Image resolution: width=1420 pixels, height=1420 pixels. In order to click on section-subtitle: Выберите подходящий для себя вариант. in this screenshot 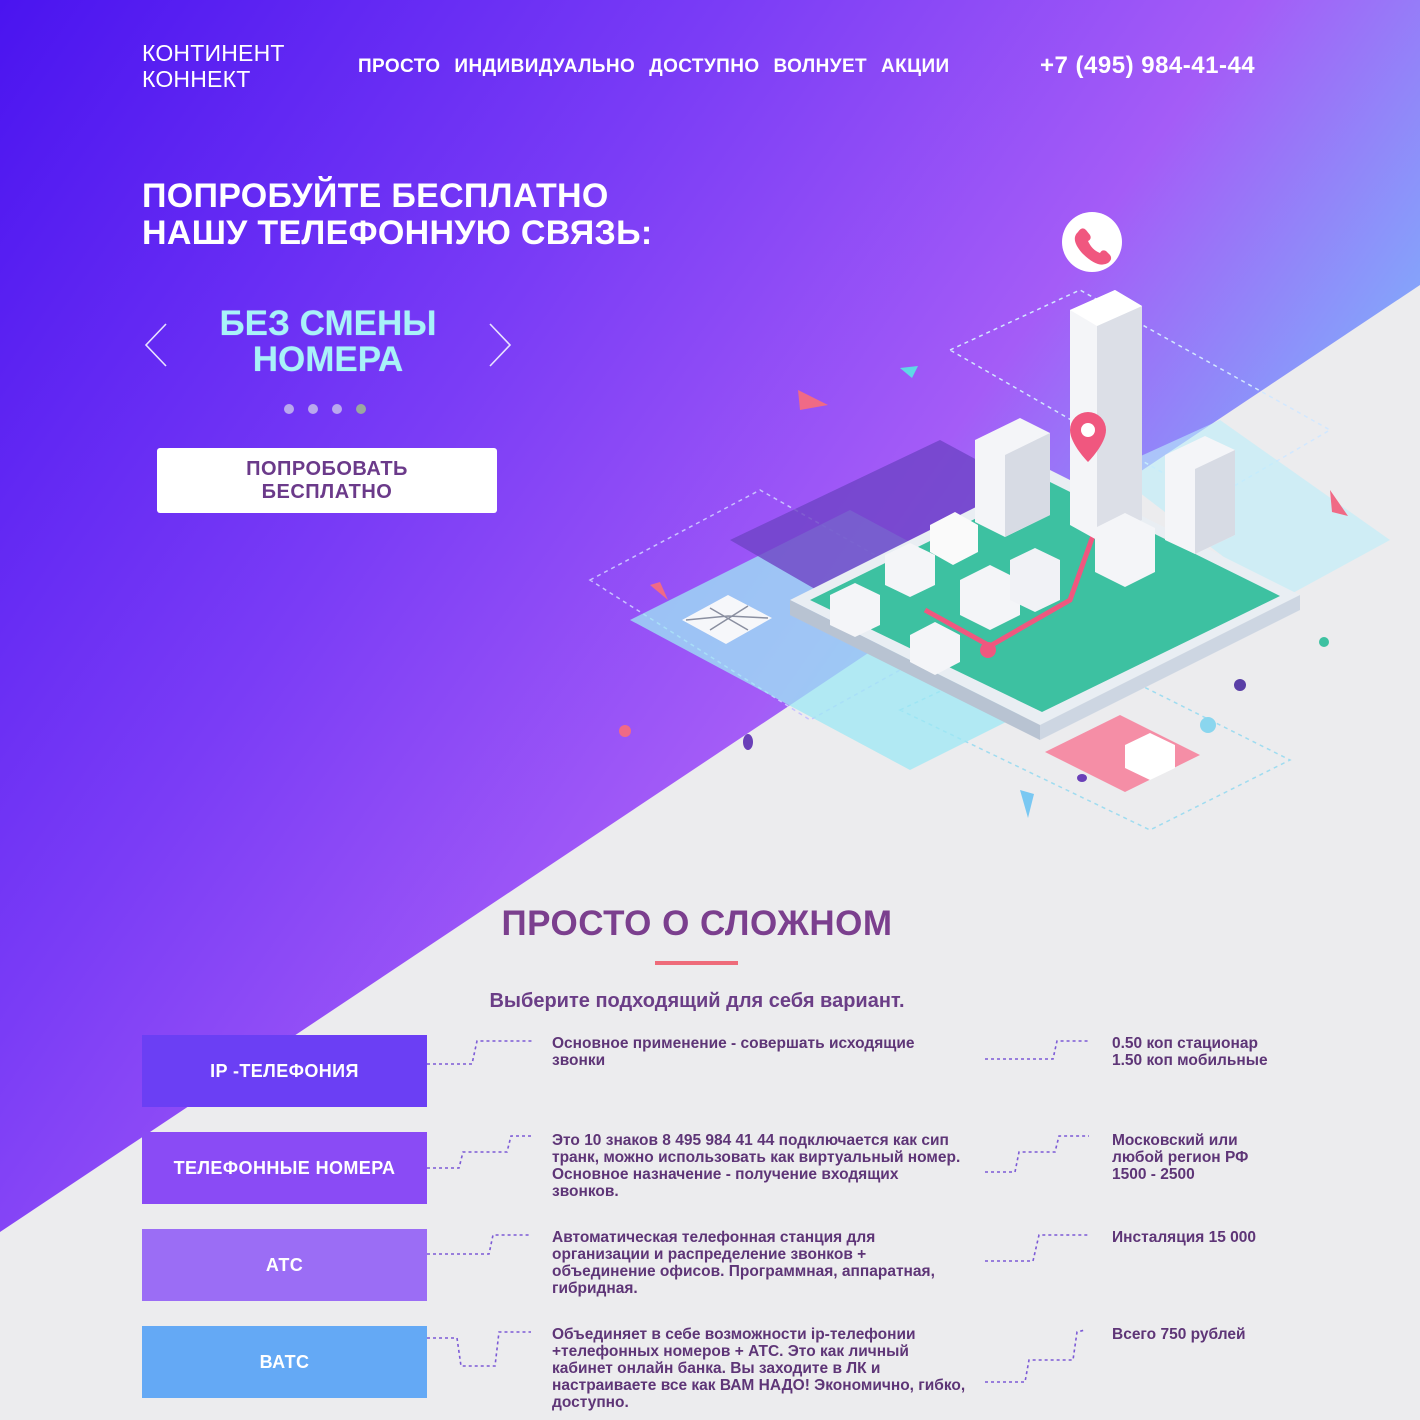, I will do `click(697, 1001)`.